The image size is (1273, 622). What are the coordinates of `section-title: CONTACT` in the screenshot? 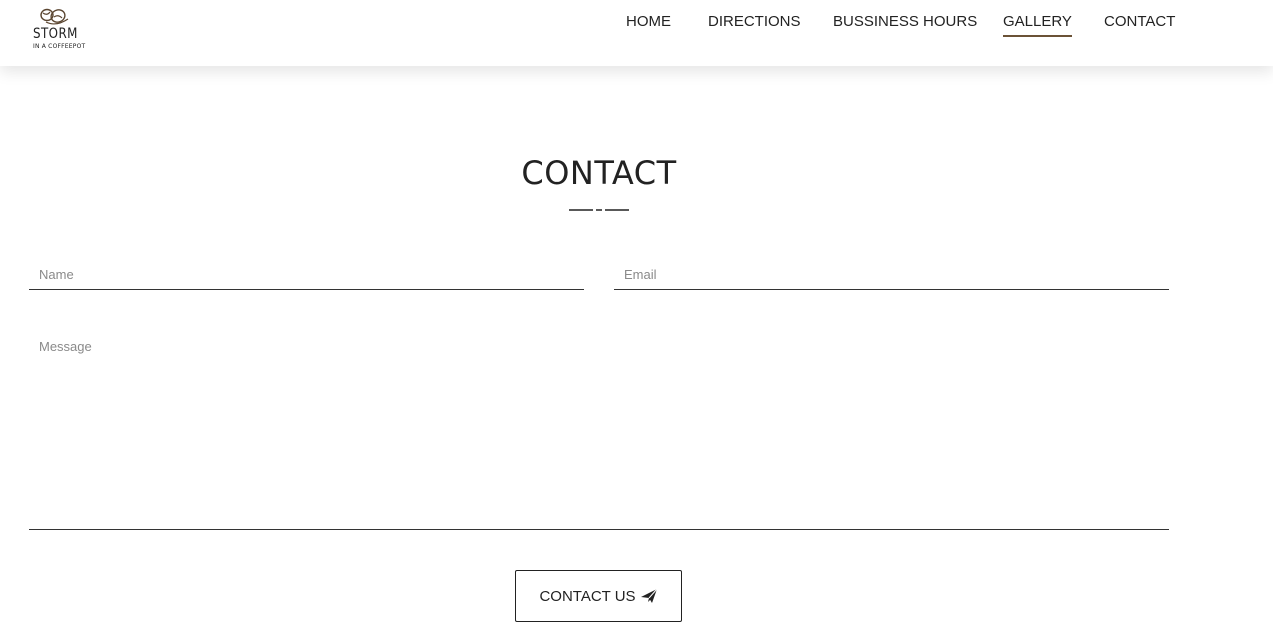 It's located at (599, 173).